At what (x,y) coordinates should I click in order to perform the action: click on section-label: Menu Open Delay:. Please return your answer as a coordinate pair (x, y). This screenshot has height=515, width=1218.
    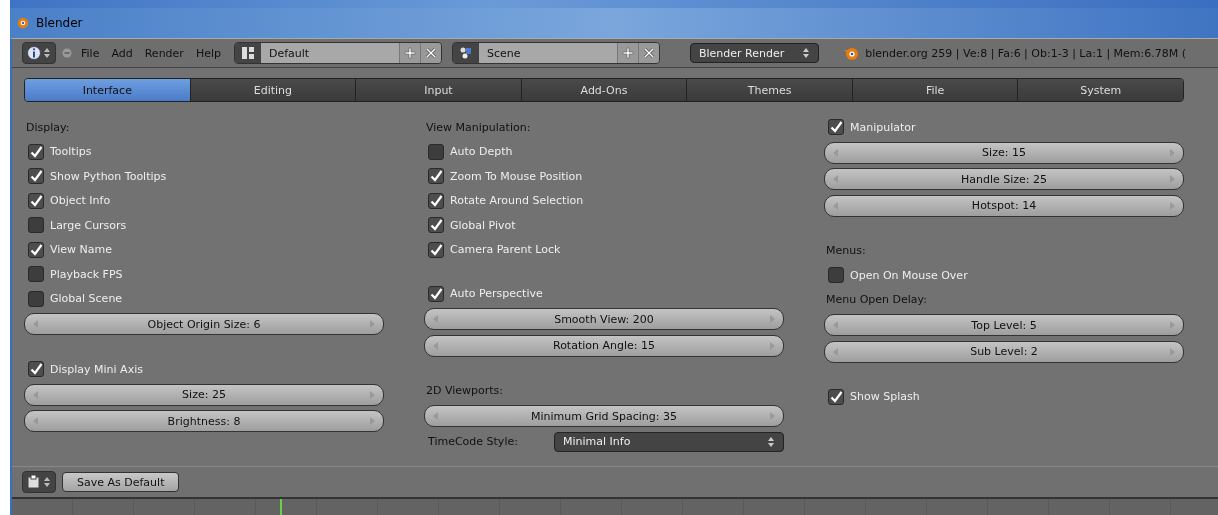
    Looking at the image, I should click on (877, 300).